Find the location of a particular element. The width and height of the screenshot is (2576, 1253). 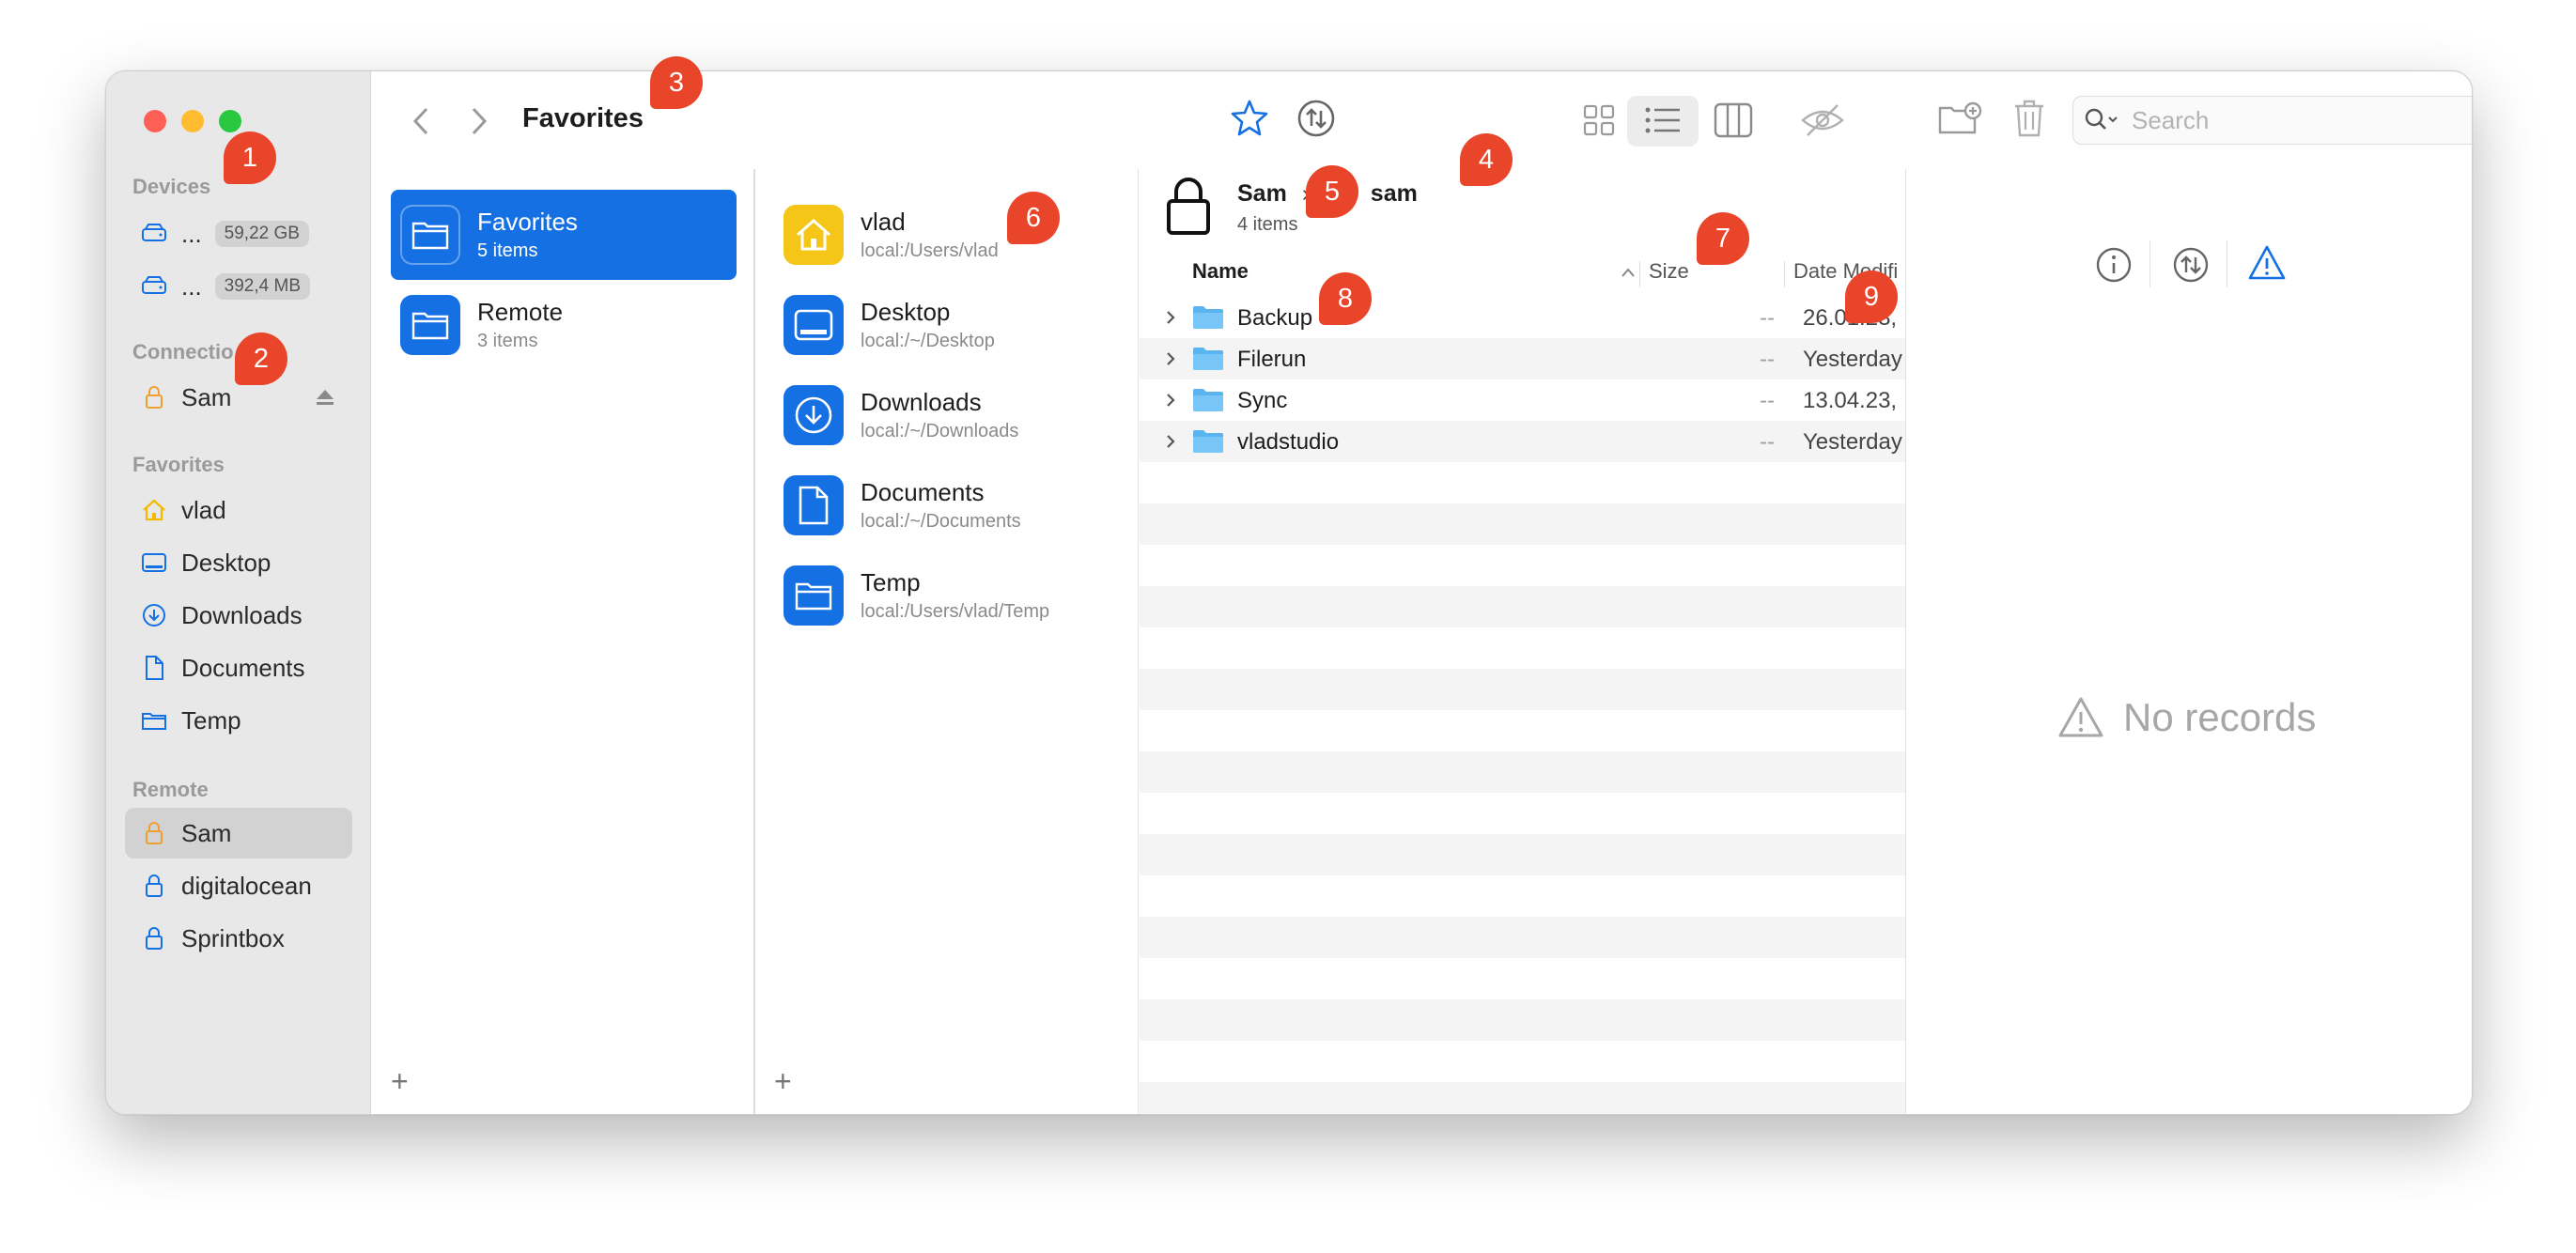

item-subtitle: local:/~/Desktop is located at coordinates (928, 341).